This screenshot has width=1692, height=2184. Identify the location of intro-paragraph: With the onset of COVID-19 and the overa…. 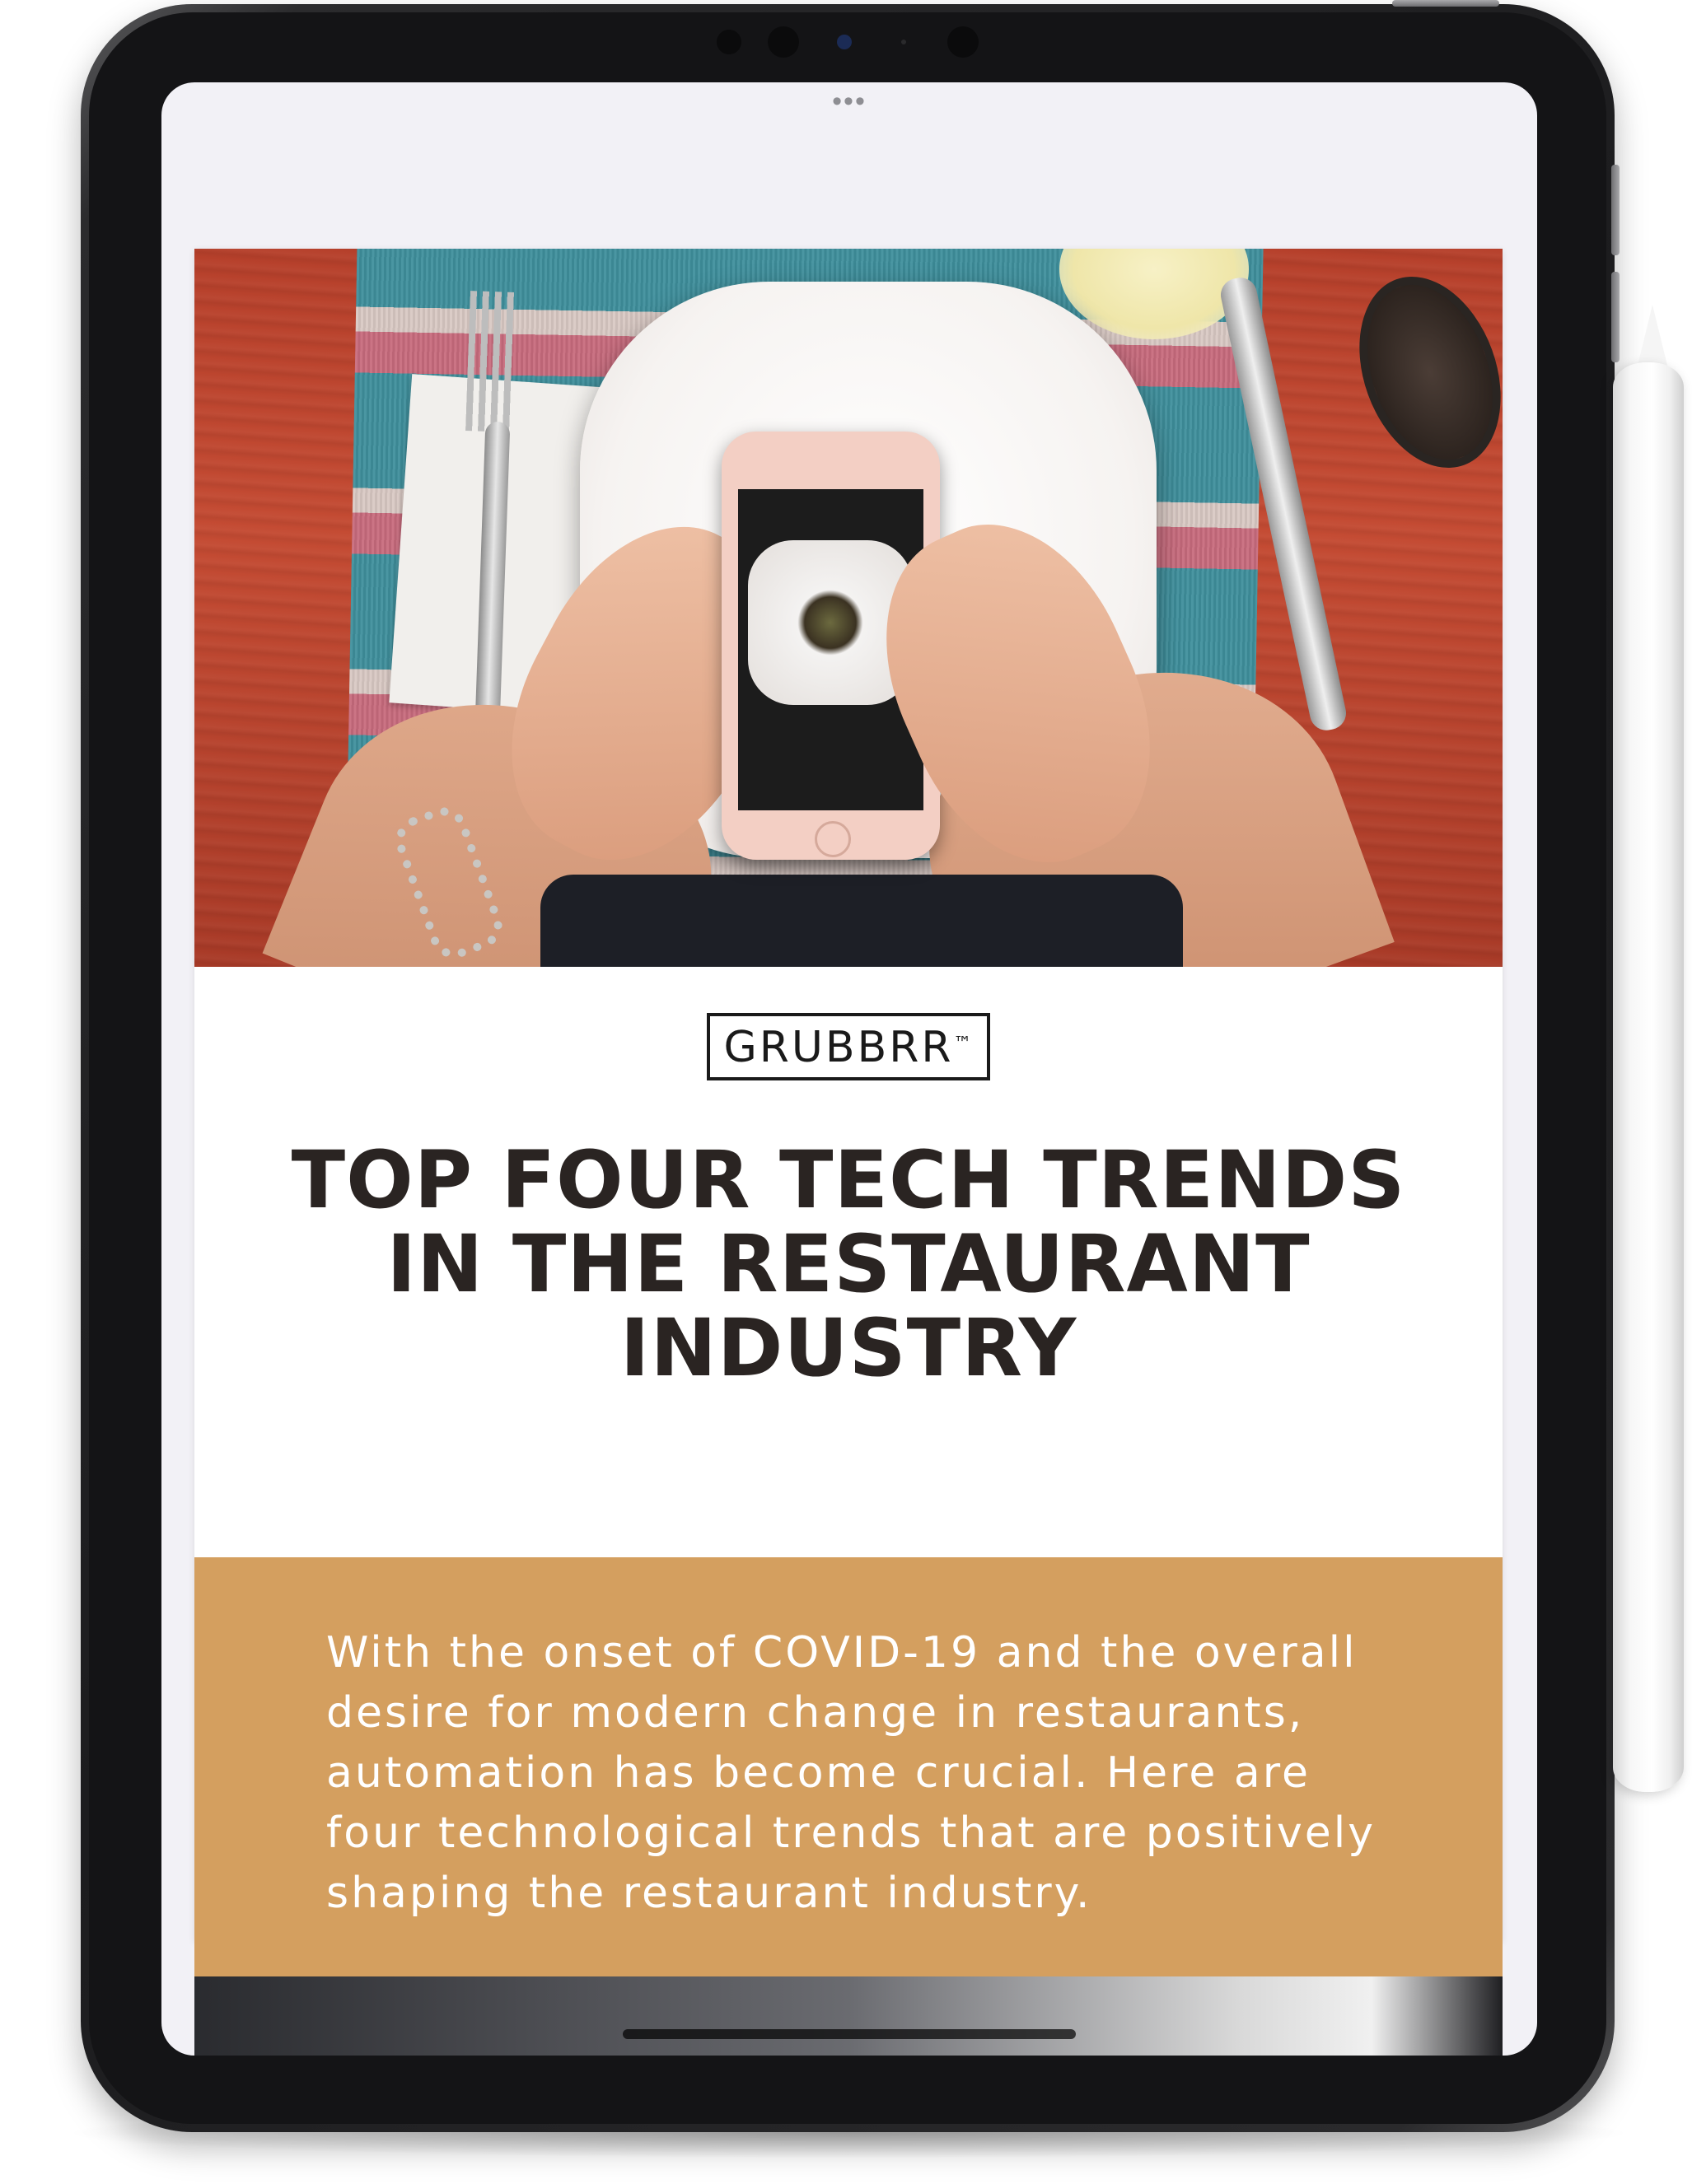
(851, 1773).